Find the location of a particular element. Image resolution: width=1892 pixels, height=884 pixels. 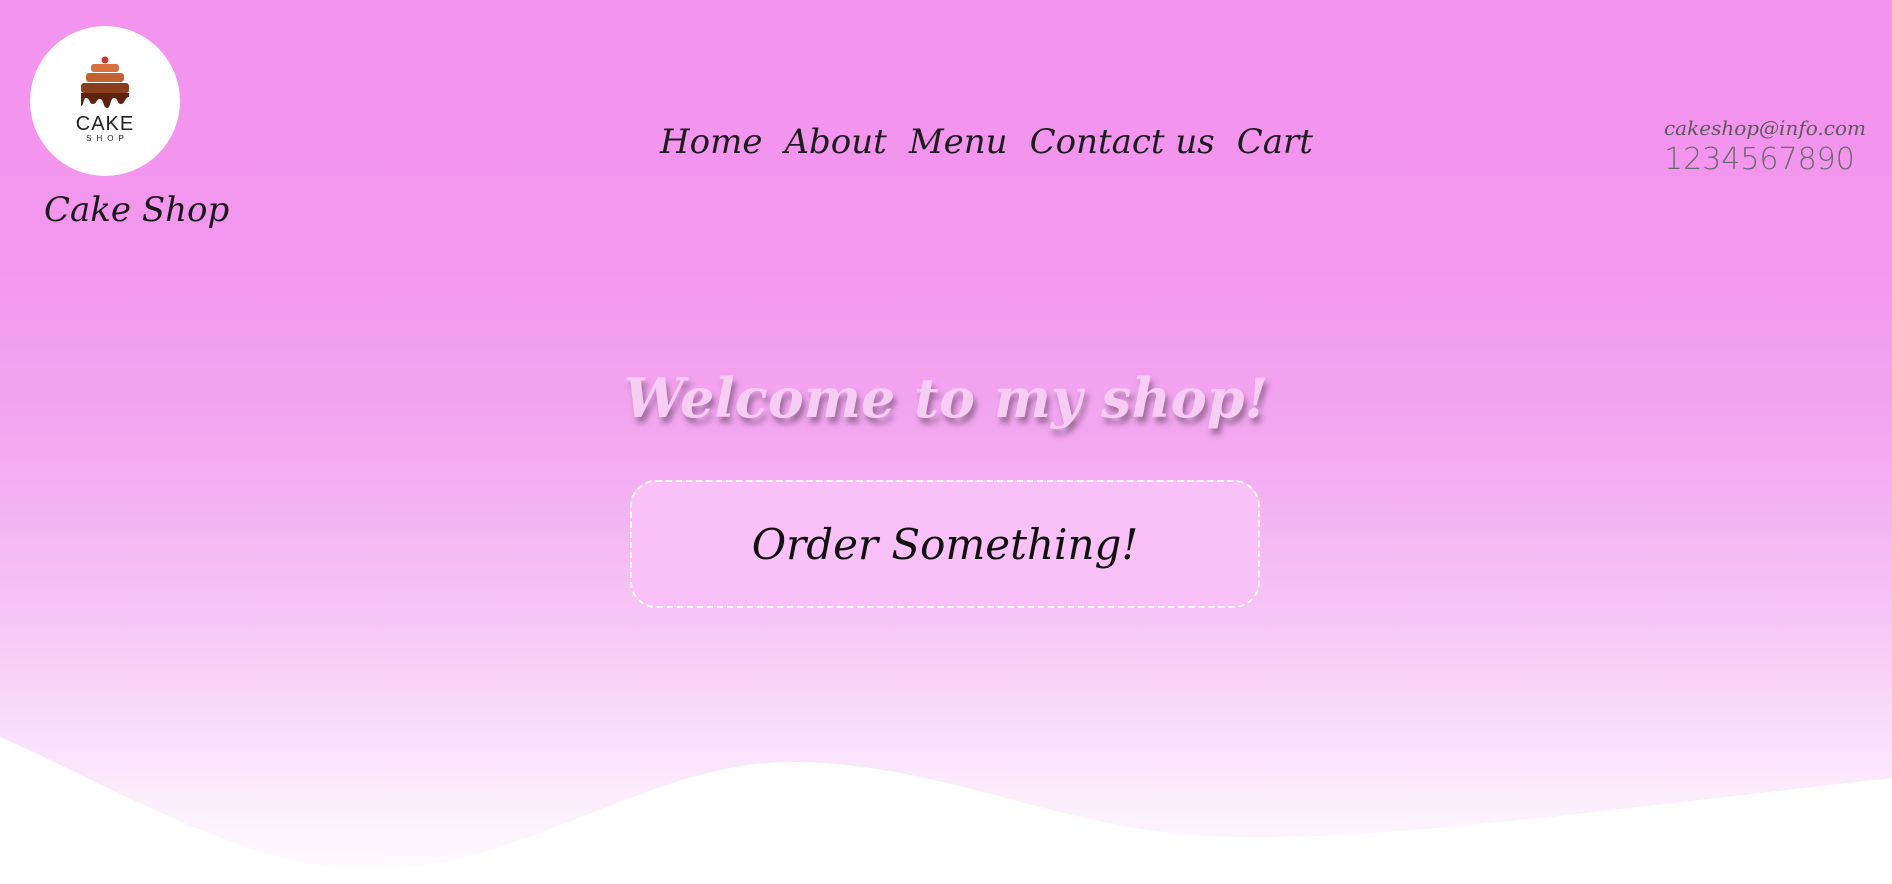

nav-home: Home is located at coordinates (711, 142).